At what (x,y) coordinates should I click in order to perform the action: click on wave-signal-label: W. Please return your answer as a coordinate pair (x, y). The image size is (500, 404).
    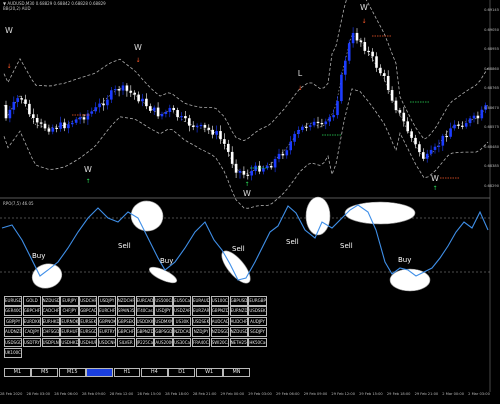
    Looking at the image, I should click on (364, 7).